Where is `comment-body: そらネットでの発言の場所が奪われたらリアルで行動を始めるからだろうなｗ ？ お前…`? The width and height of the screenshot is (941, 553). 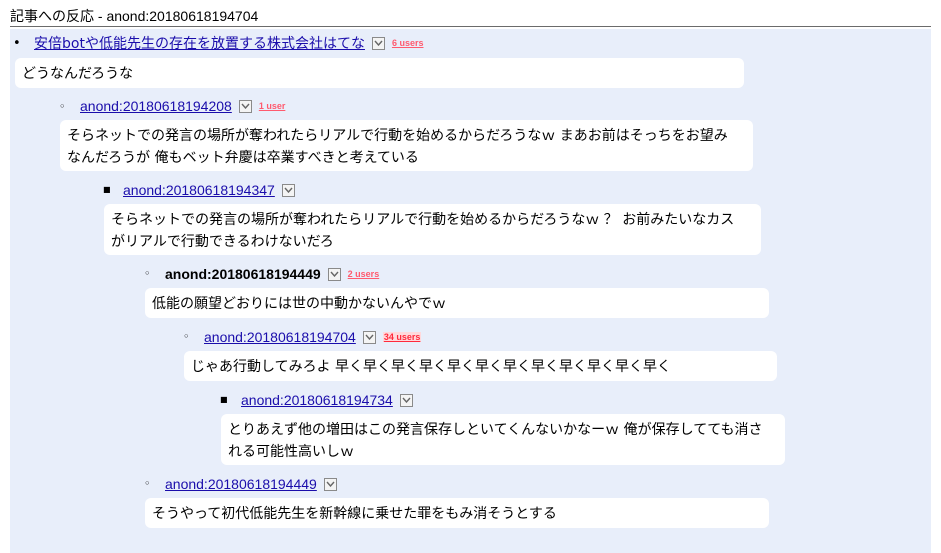 comment-body: そらネットでの発言の場所が奪われたらリアルで行動を始めるからだろうなｗ ？ お前… is located at coordinates (432, 229).